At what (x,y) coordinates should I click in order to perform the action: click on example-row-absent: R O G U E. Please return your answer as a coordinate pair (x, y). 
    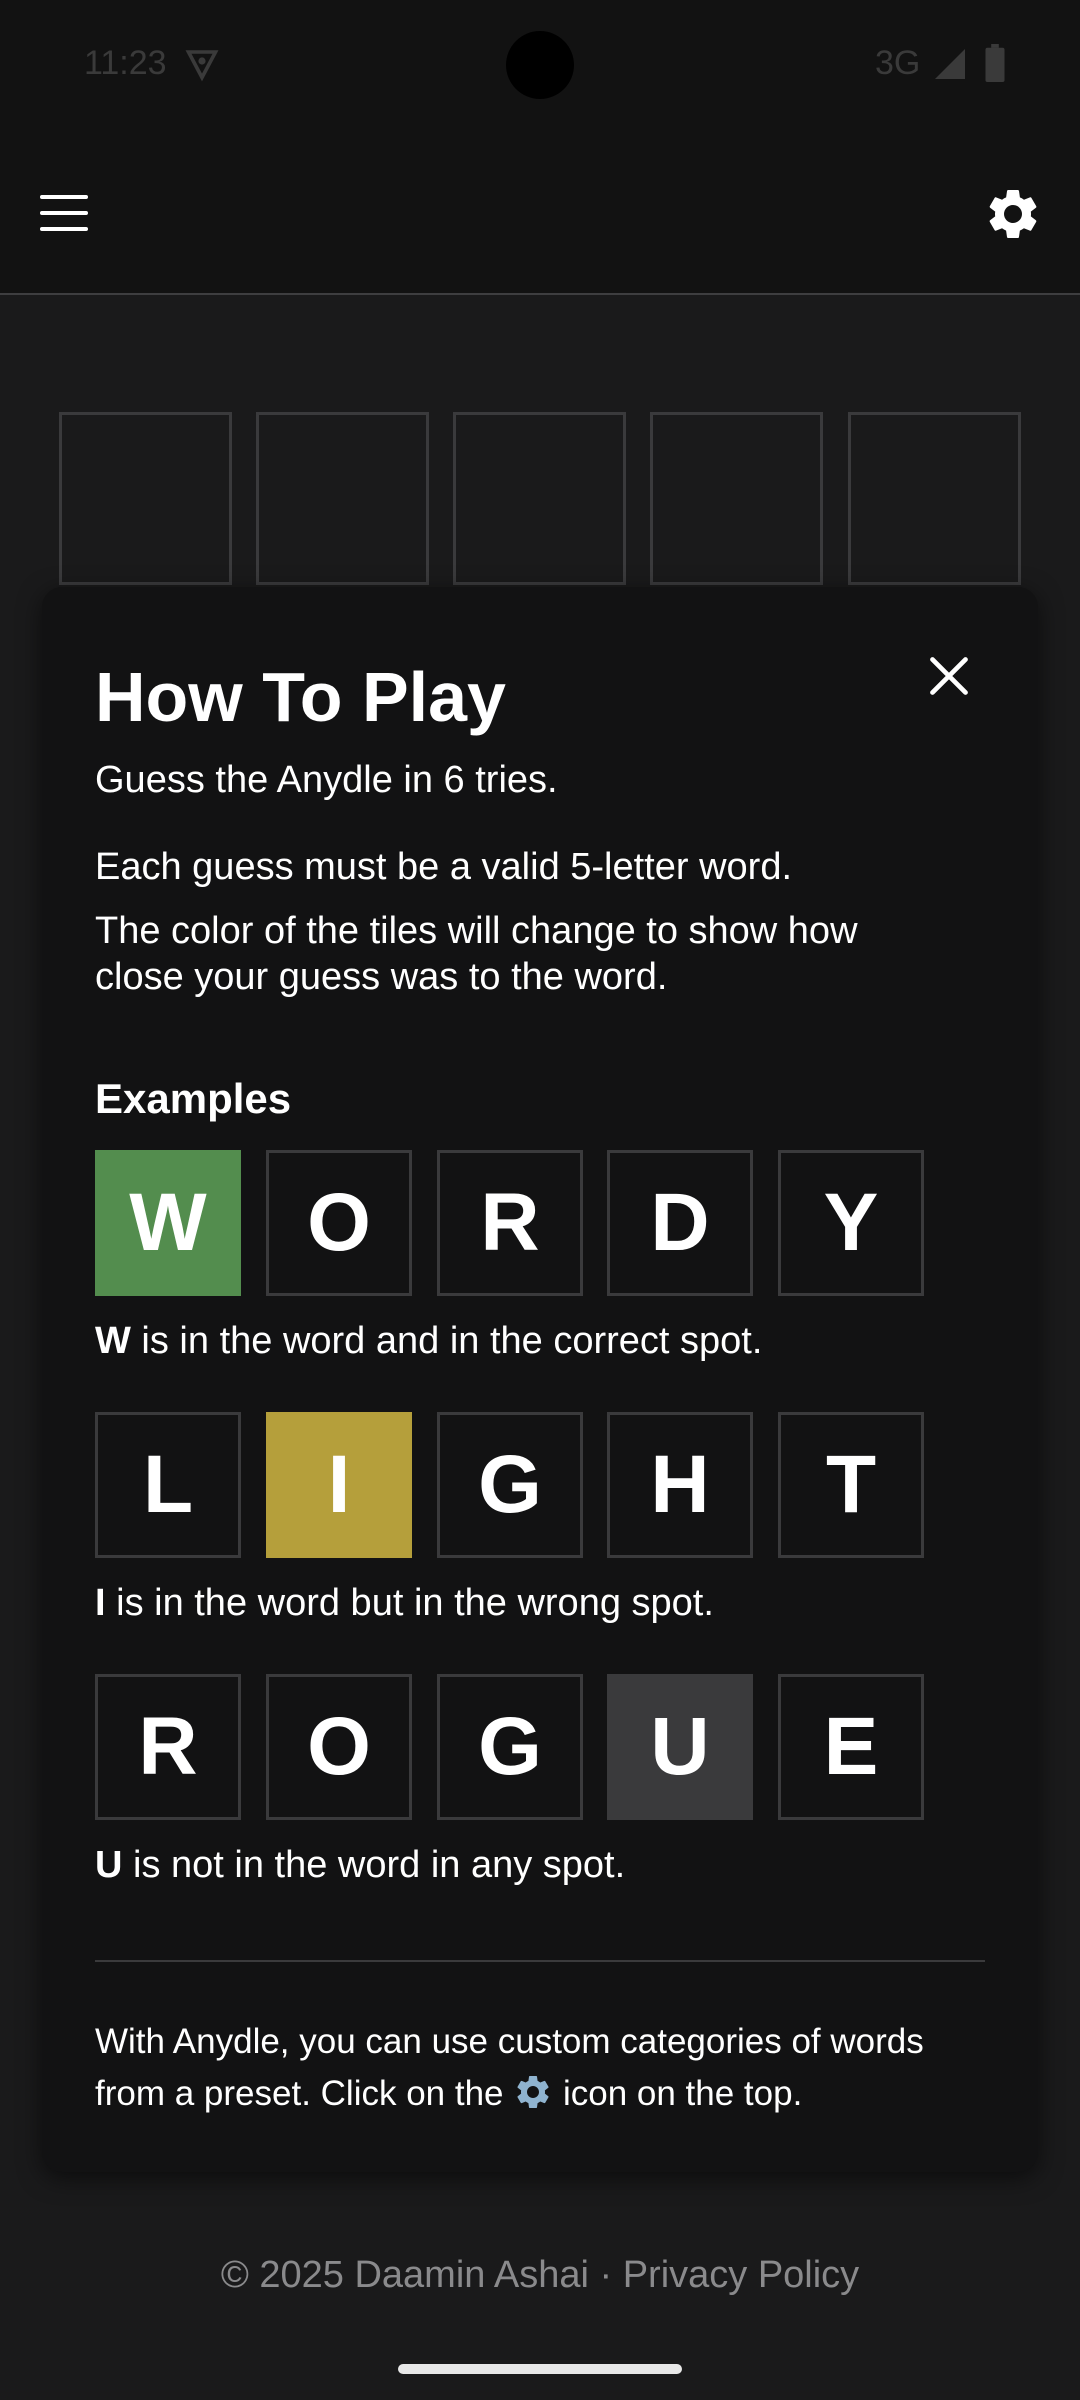
    Looking at the image, I should click on (510, 1747).